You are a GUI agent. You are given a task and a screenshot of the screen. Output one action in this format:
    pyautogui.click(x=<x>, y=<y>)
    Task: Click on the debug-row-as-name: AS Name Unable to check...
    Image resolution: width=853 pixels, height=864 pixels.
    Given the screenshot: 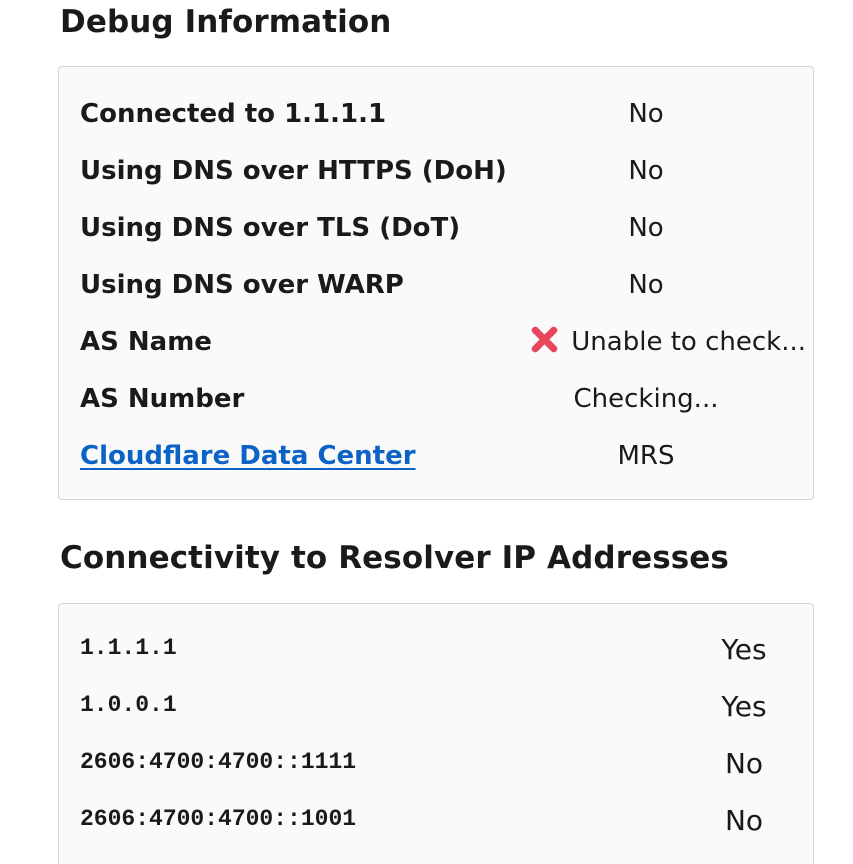 What is the action you would take?
    pyautogui.click(x=436, y=342)
    